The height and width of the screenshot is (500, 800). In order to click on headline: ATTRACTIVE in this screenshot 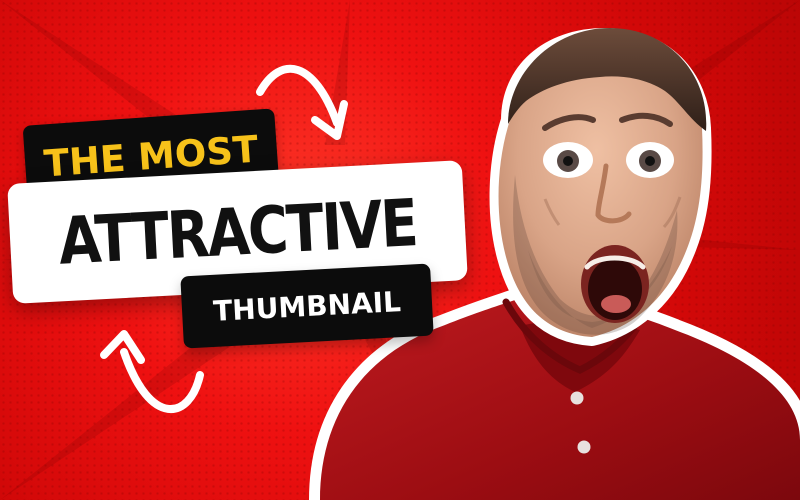, I will do `click(237, 232)`.